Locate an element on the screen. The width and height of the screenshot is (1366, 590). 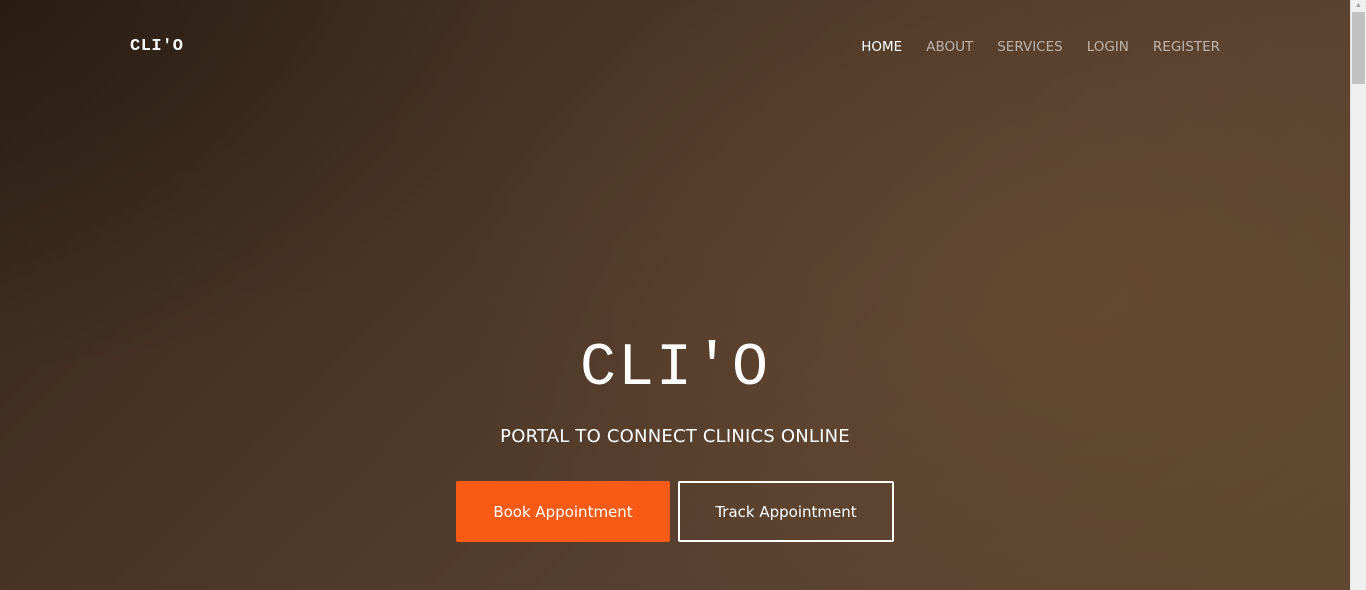
nav-link-about: ABOUT is located at coordinates (949, 47).